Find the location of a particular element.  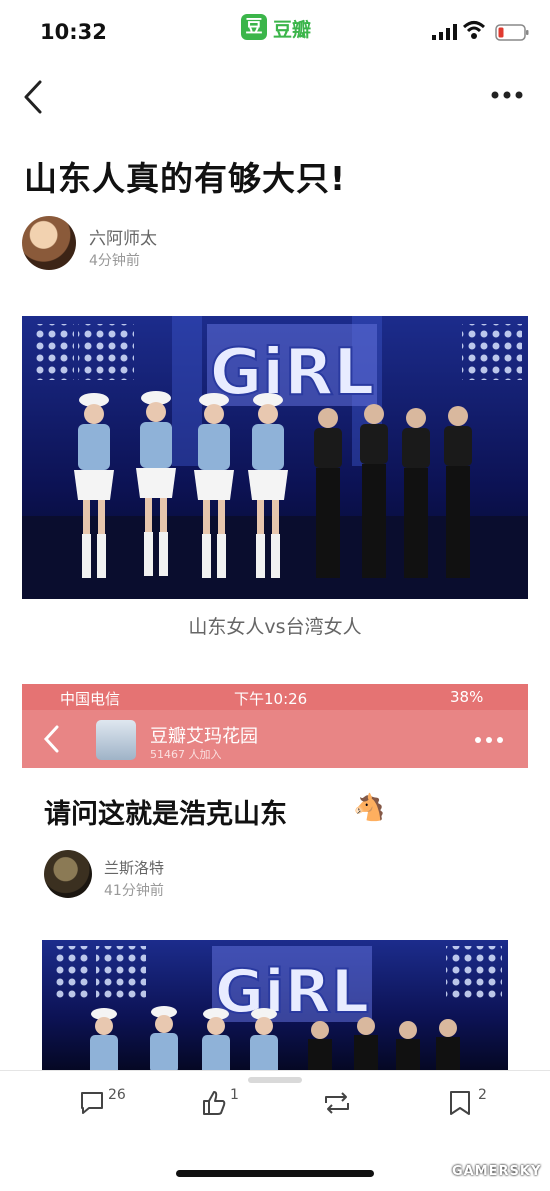

more-icon is located at coordinates (507, 95).